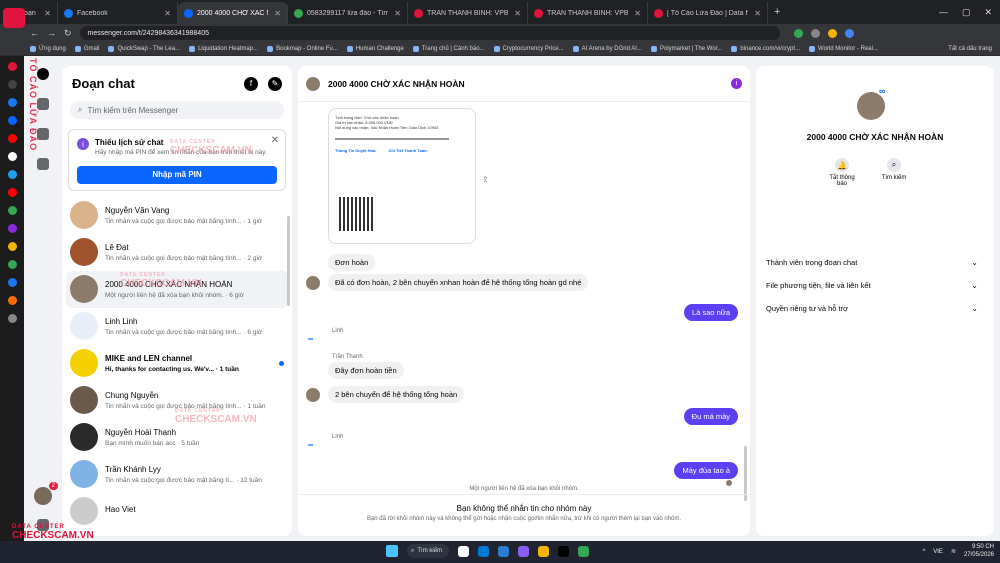 The image size is (1000, 563). What do you see at coordinates (974, 49) in the screenshot?
I see `all-bookmarks-link: Tất cả dấu trang` at bounding box center [974, 49].